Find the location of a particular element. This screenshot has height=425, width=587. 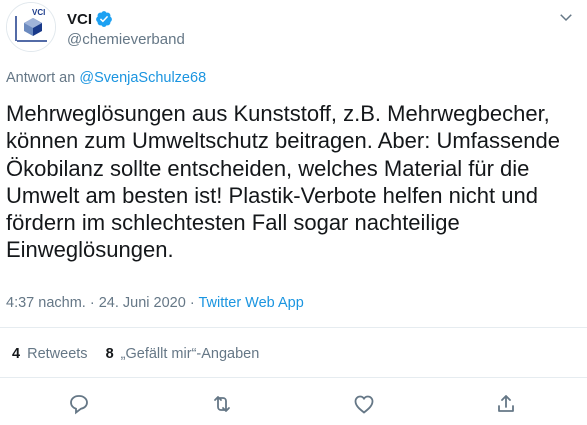

retweets-count: 4 is located at coordinates (16, 354).